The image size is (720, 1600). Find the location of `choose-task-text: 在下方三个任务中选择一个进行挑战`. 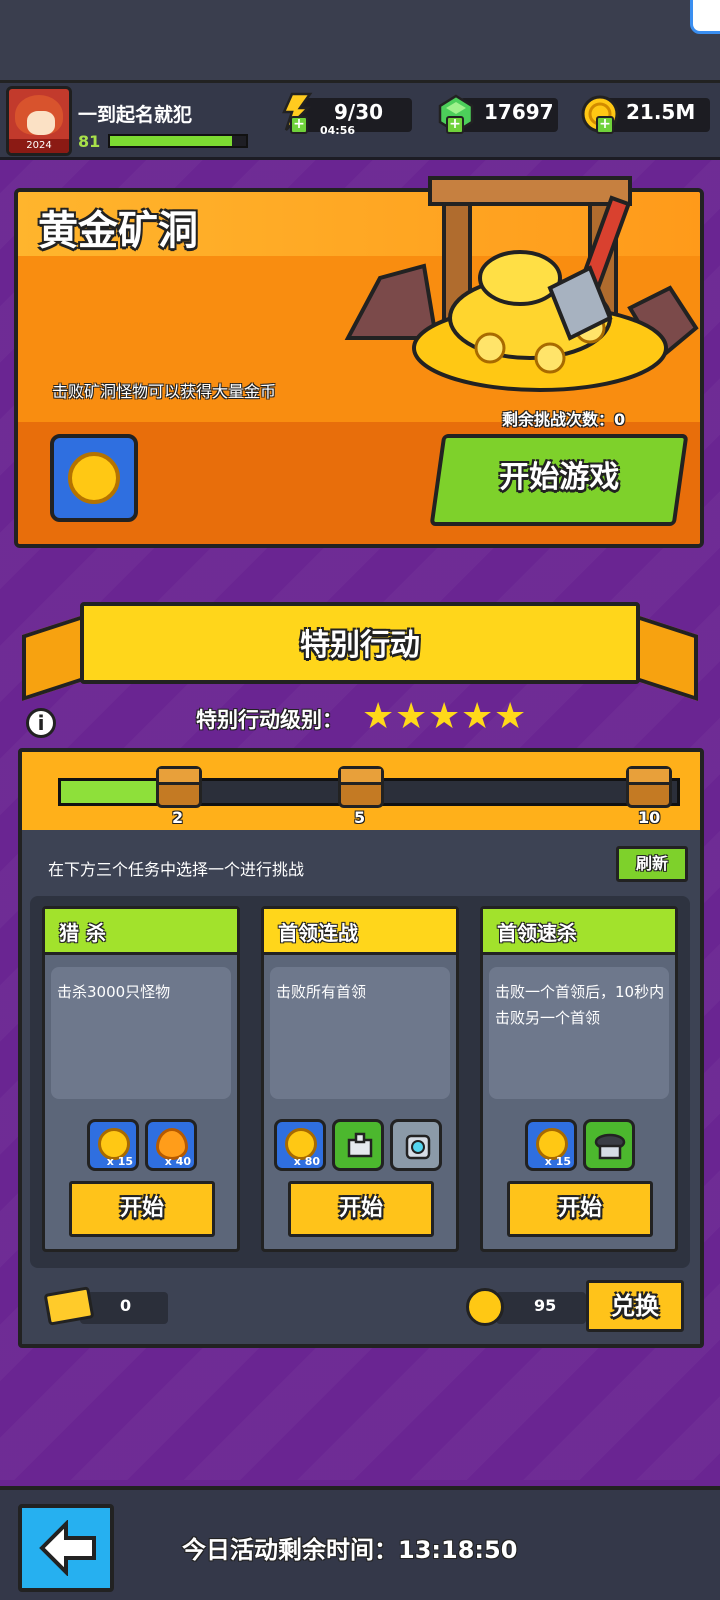

choose-task-text: 在下方三个任务中选择一个进行挑战 is located at coordinates (176, 869).